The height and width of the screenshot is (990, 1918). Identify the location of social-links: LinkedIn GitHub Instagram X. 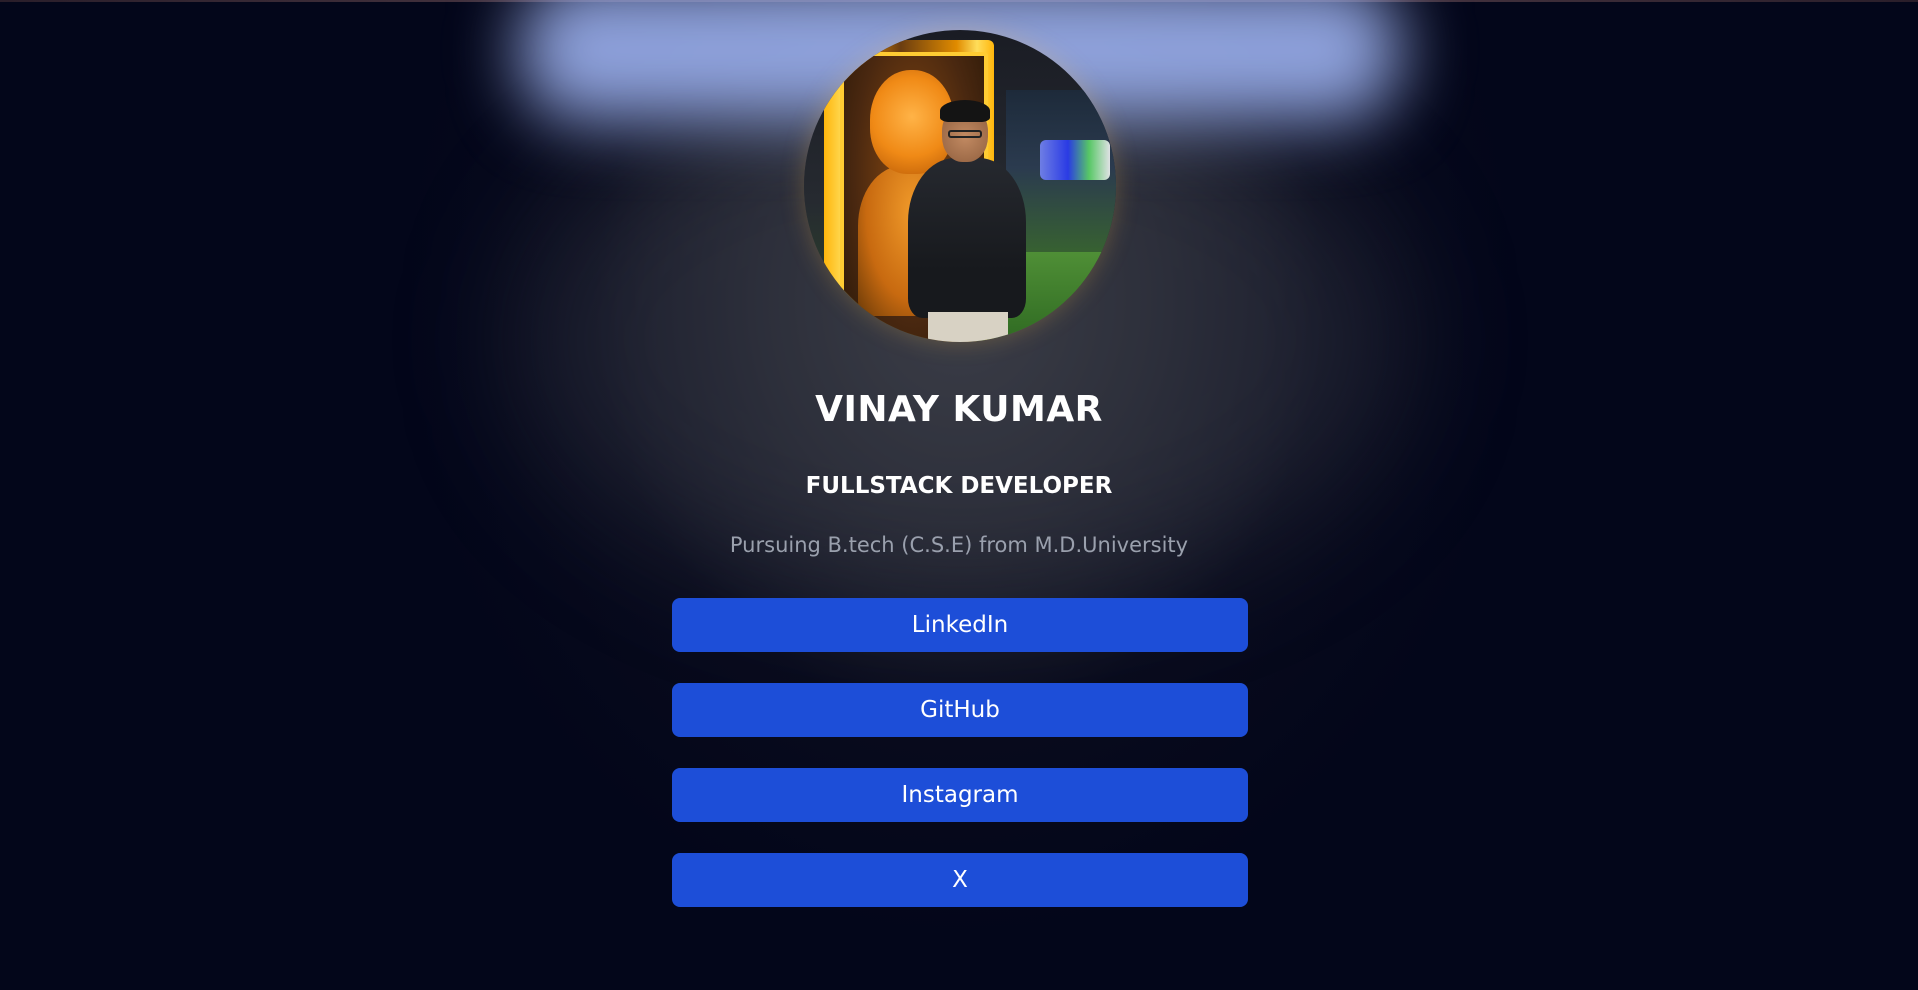
(960, 768).